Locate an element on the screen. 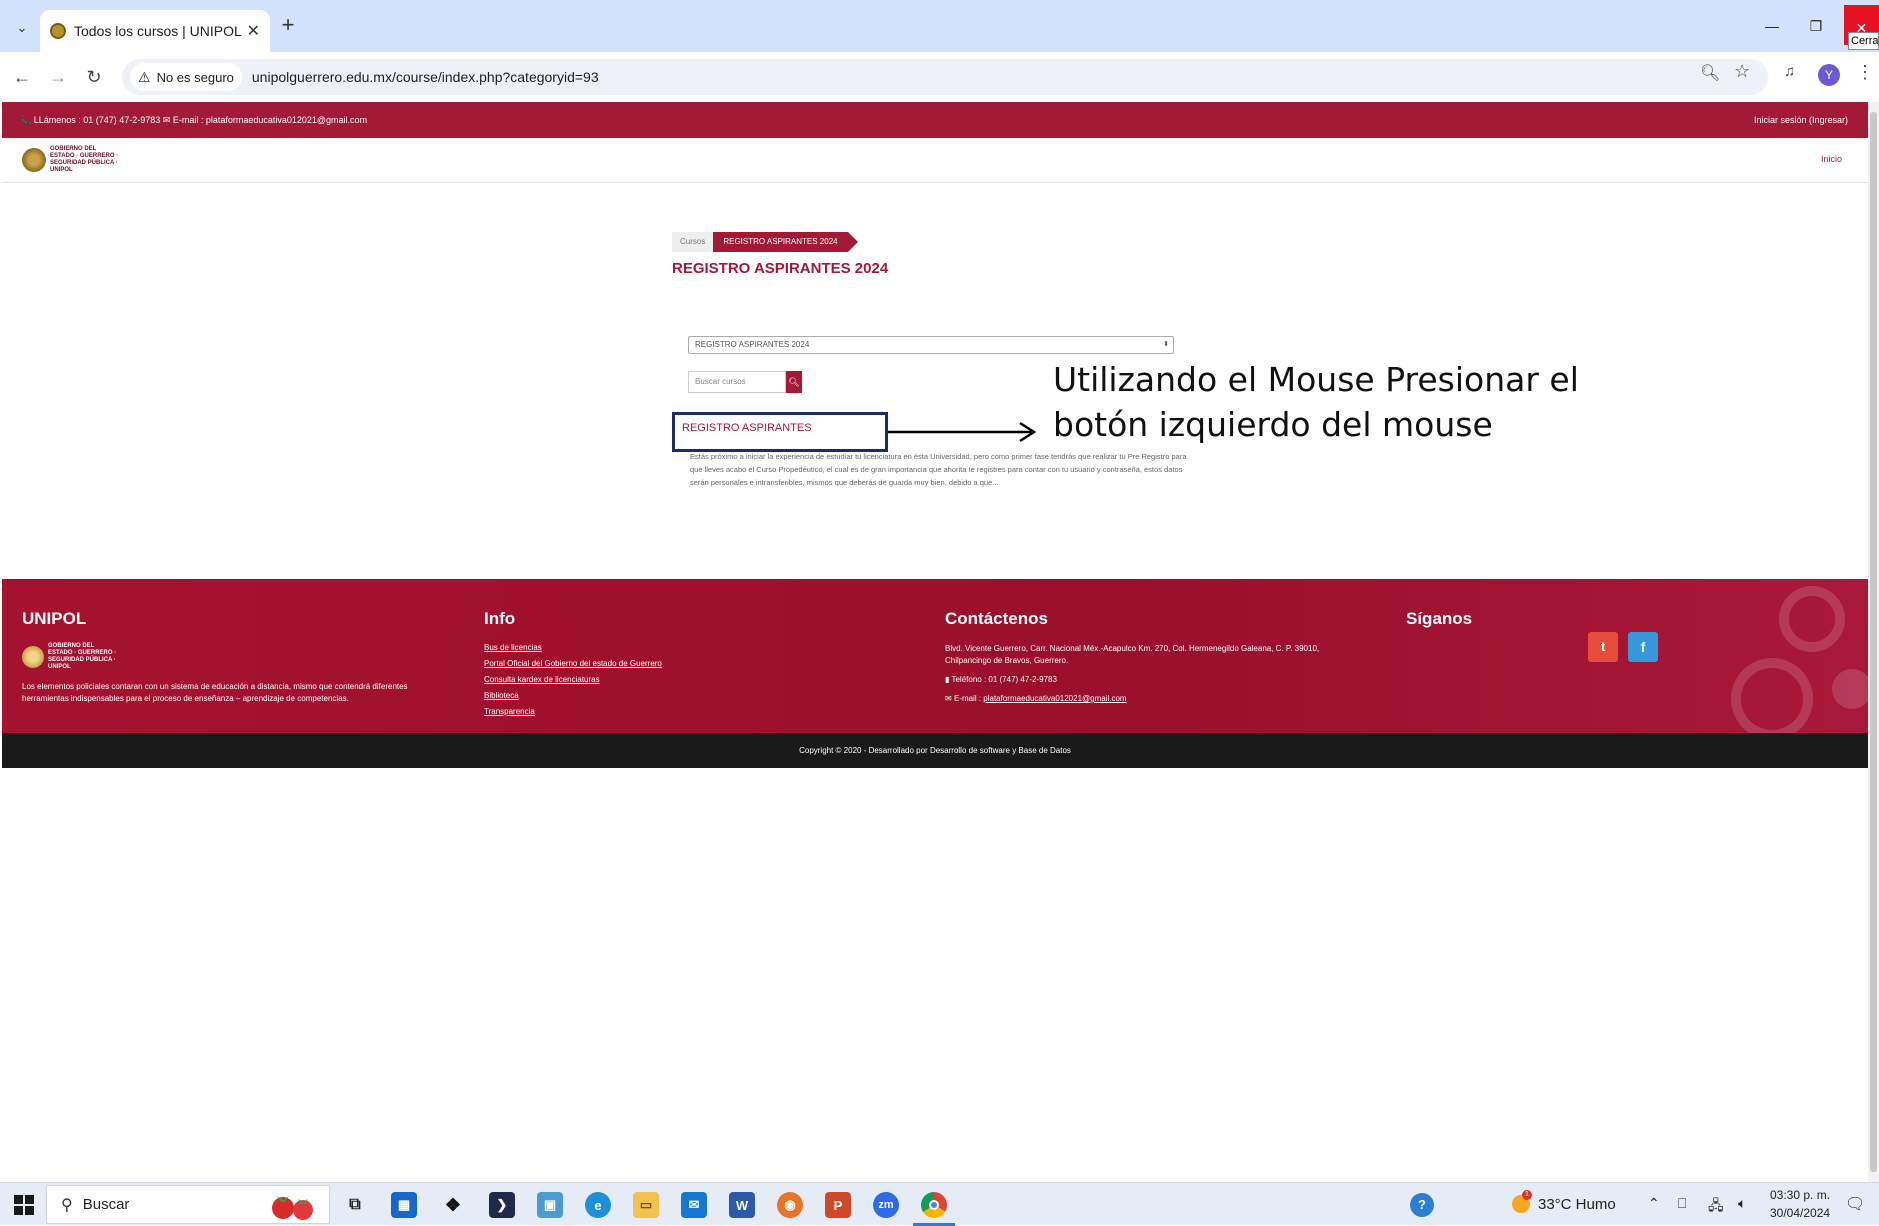 The width and height of the screenshot is (1879, 1226). zoom-icon: 🔍︎ is located at coordinates (1710, 73).